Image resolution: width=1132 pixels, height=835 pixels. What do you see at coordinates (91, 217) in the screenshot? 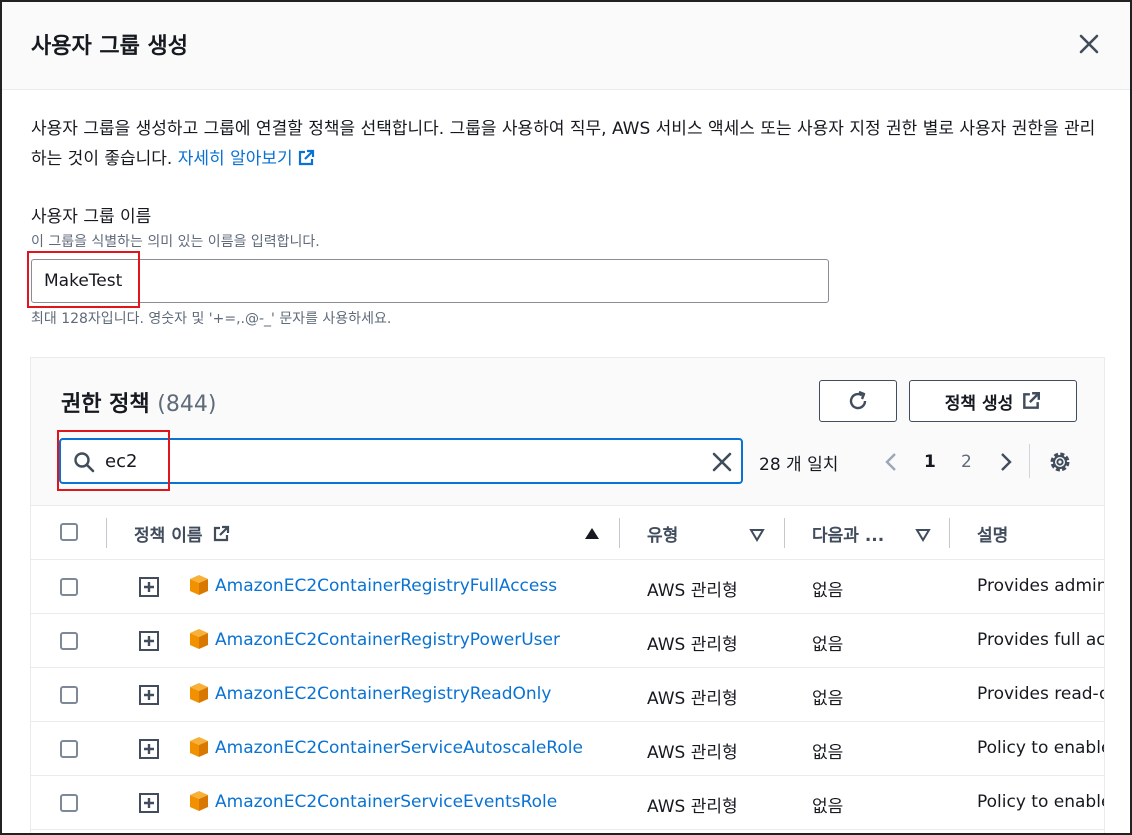
I see `group-name-label: 사용자 그룹 이름` at bounding box center [91, 217].